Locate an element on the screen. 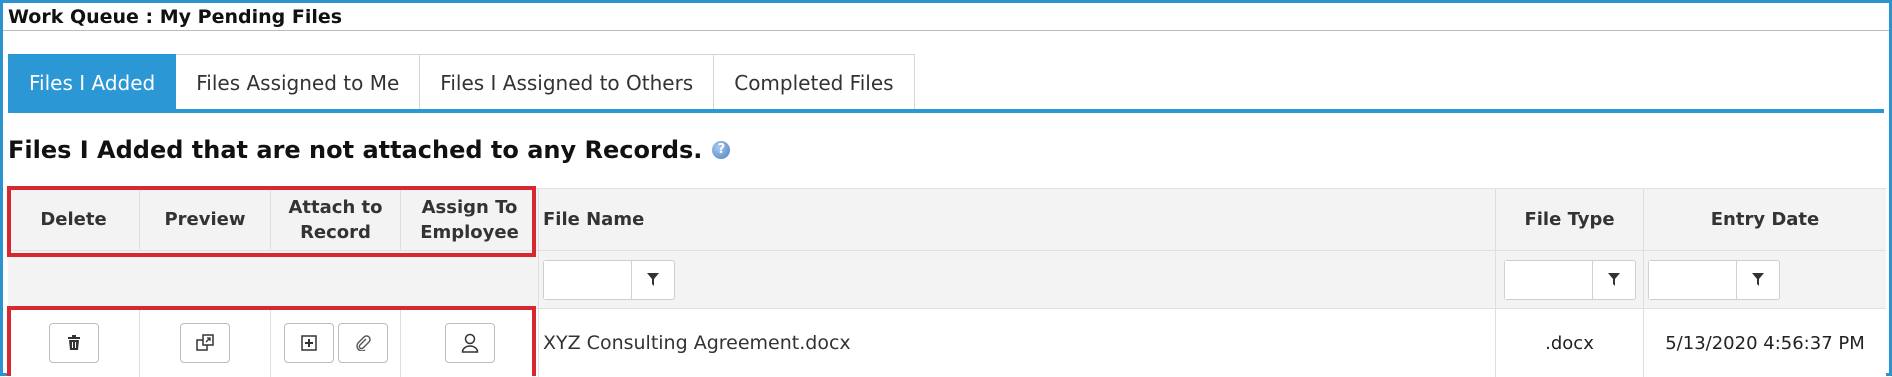 The width and height of the screenshot is (1892, 377). person-icon is located at coordinates (469, 343).